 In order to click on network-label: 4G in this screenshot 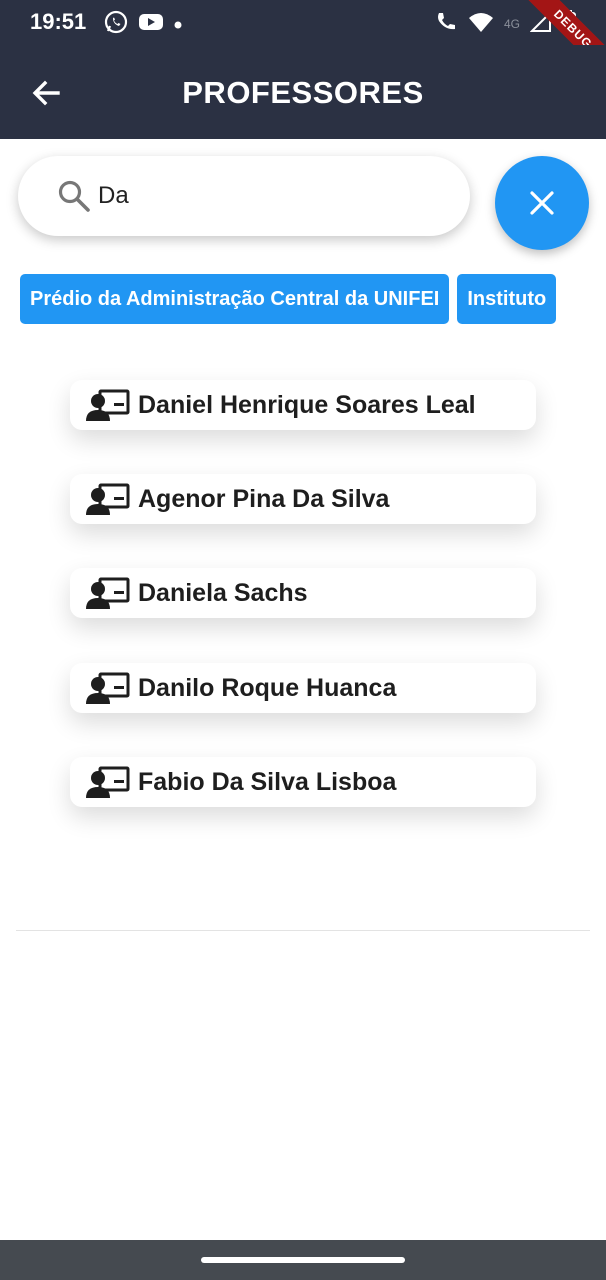, I will do `click(511, 23)`.